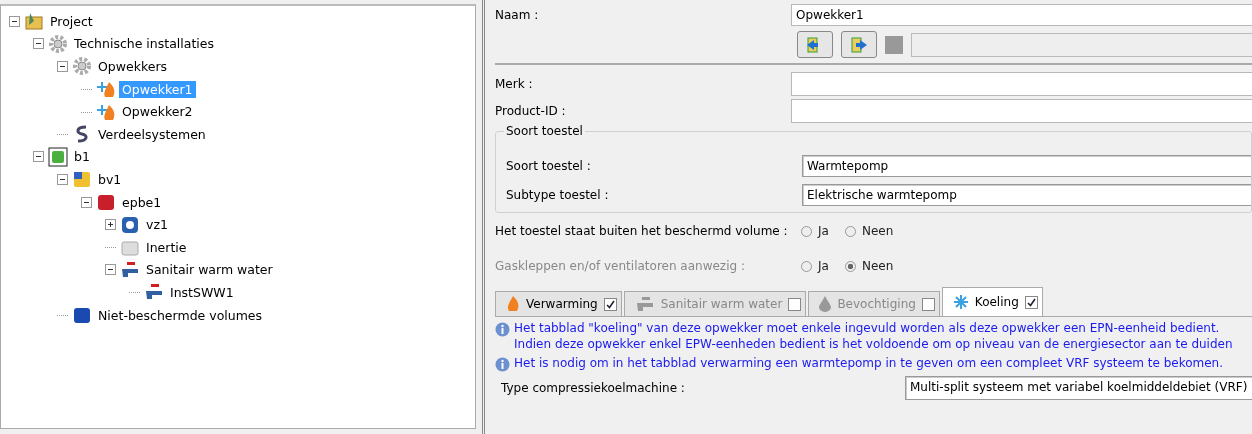 This screenshot has width=1252, height=434. What do you see at coordinates (642, 231) in the screenshot?
I see `question-label: Het toestel staat buiten het beschermd volume :` at bounding box center [642, 231].